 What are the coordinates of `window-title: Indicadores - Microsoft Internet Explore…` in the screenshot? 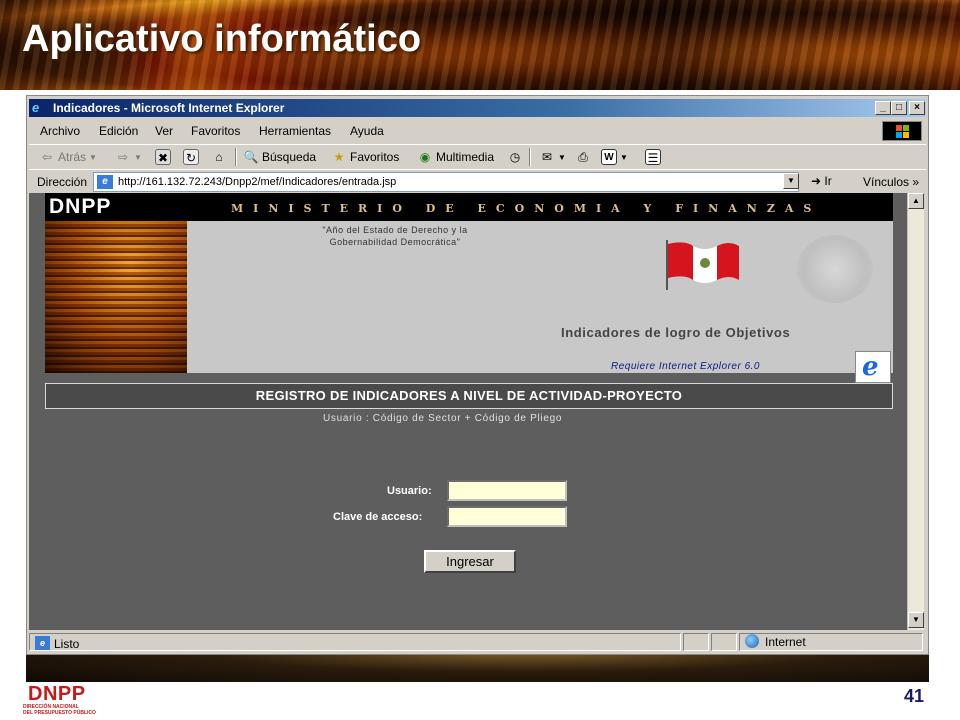 It's located at (169, 108).